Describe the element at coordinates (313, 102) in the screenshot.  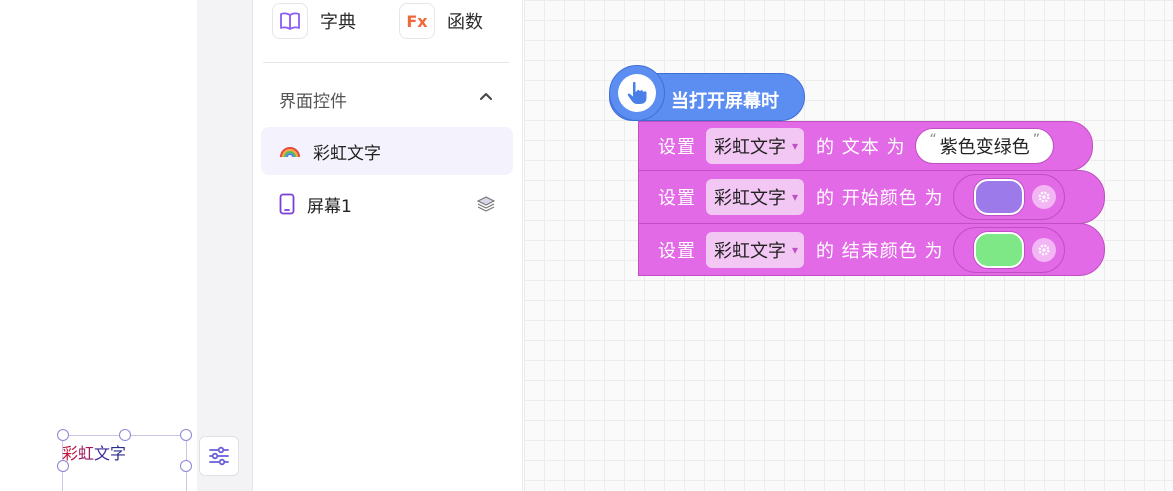
I see `section-title: 界面控件` at that location.